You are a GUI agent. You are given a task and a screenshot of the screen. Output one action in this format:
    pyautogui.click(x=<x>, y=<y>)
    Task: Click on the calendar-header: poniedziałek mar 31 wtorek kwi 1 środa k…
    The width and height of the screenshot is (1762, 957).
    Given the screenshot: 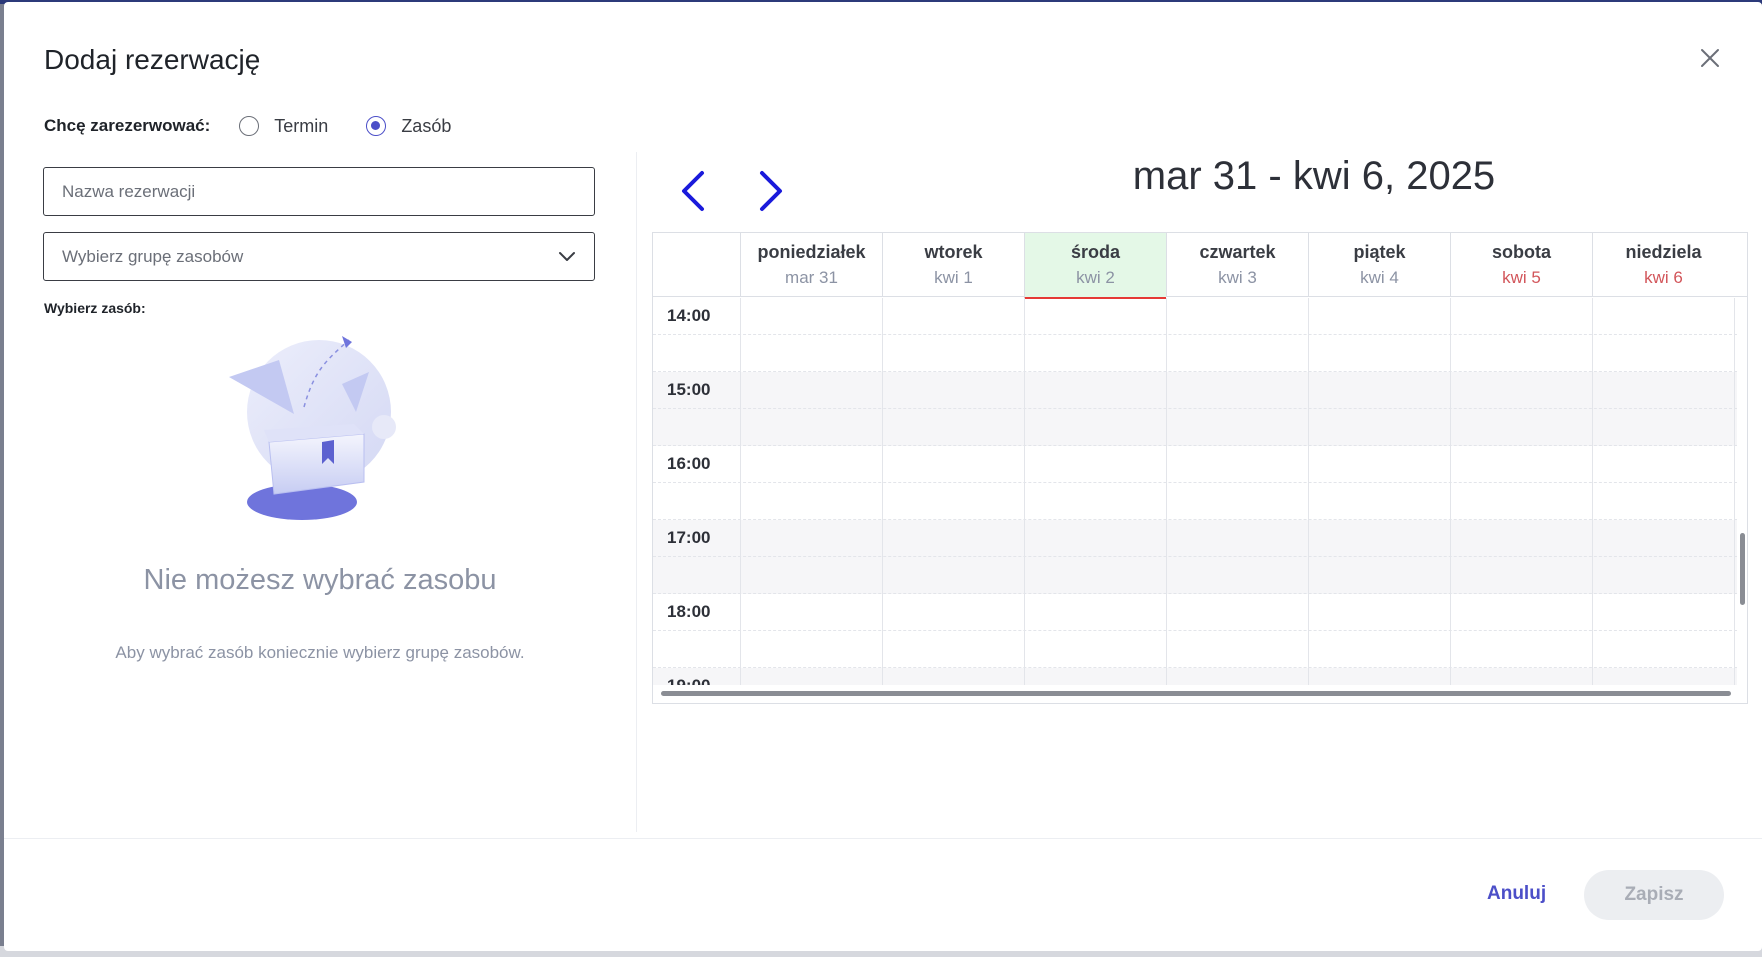 What is the action you would take?
    pyautogui.click(x=1200, y=266)
    